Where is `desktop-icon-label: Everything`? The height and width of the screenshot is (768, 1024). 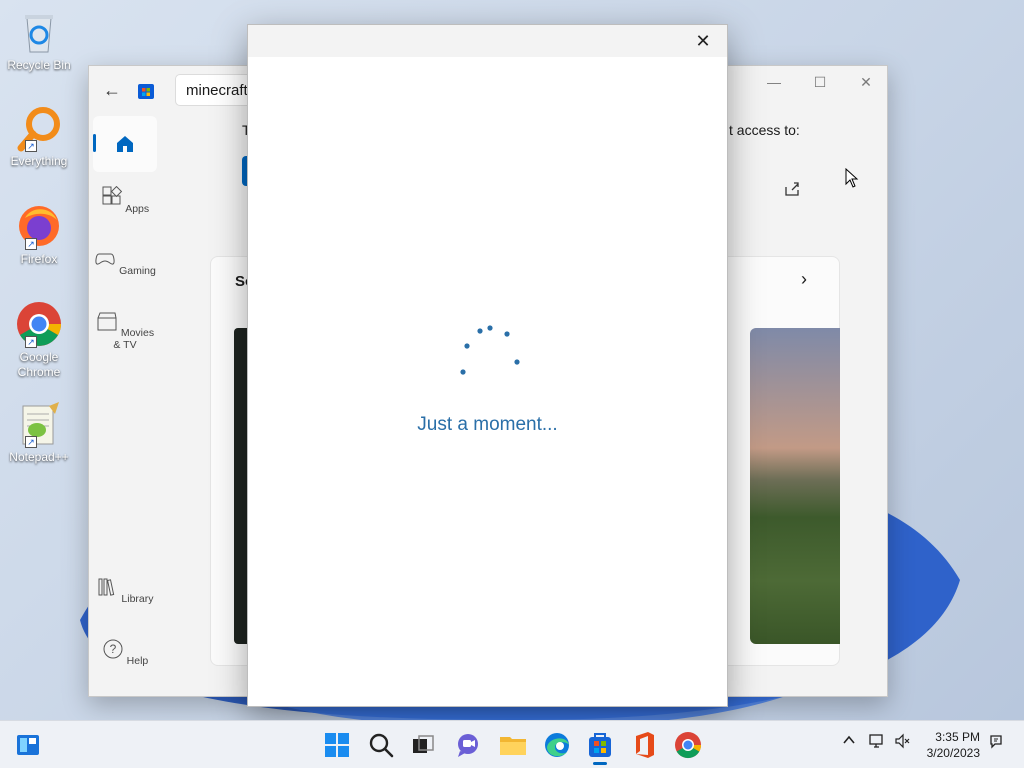 desktop-icon-label: Everything is located at coordinates (39, 161).